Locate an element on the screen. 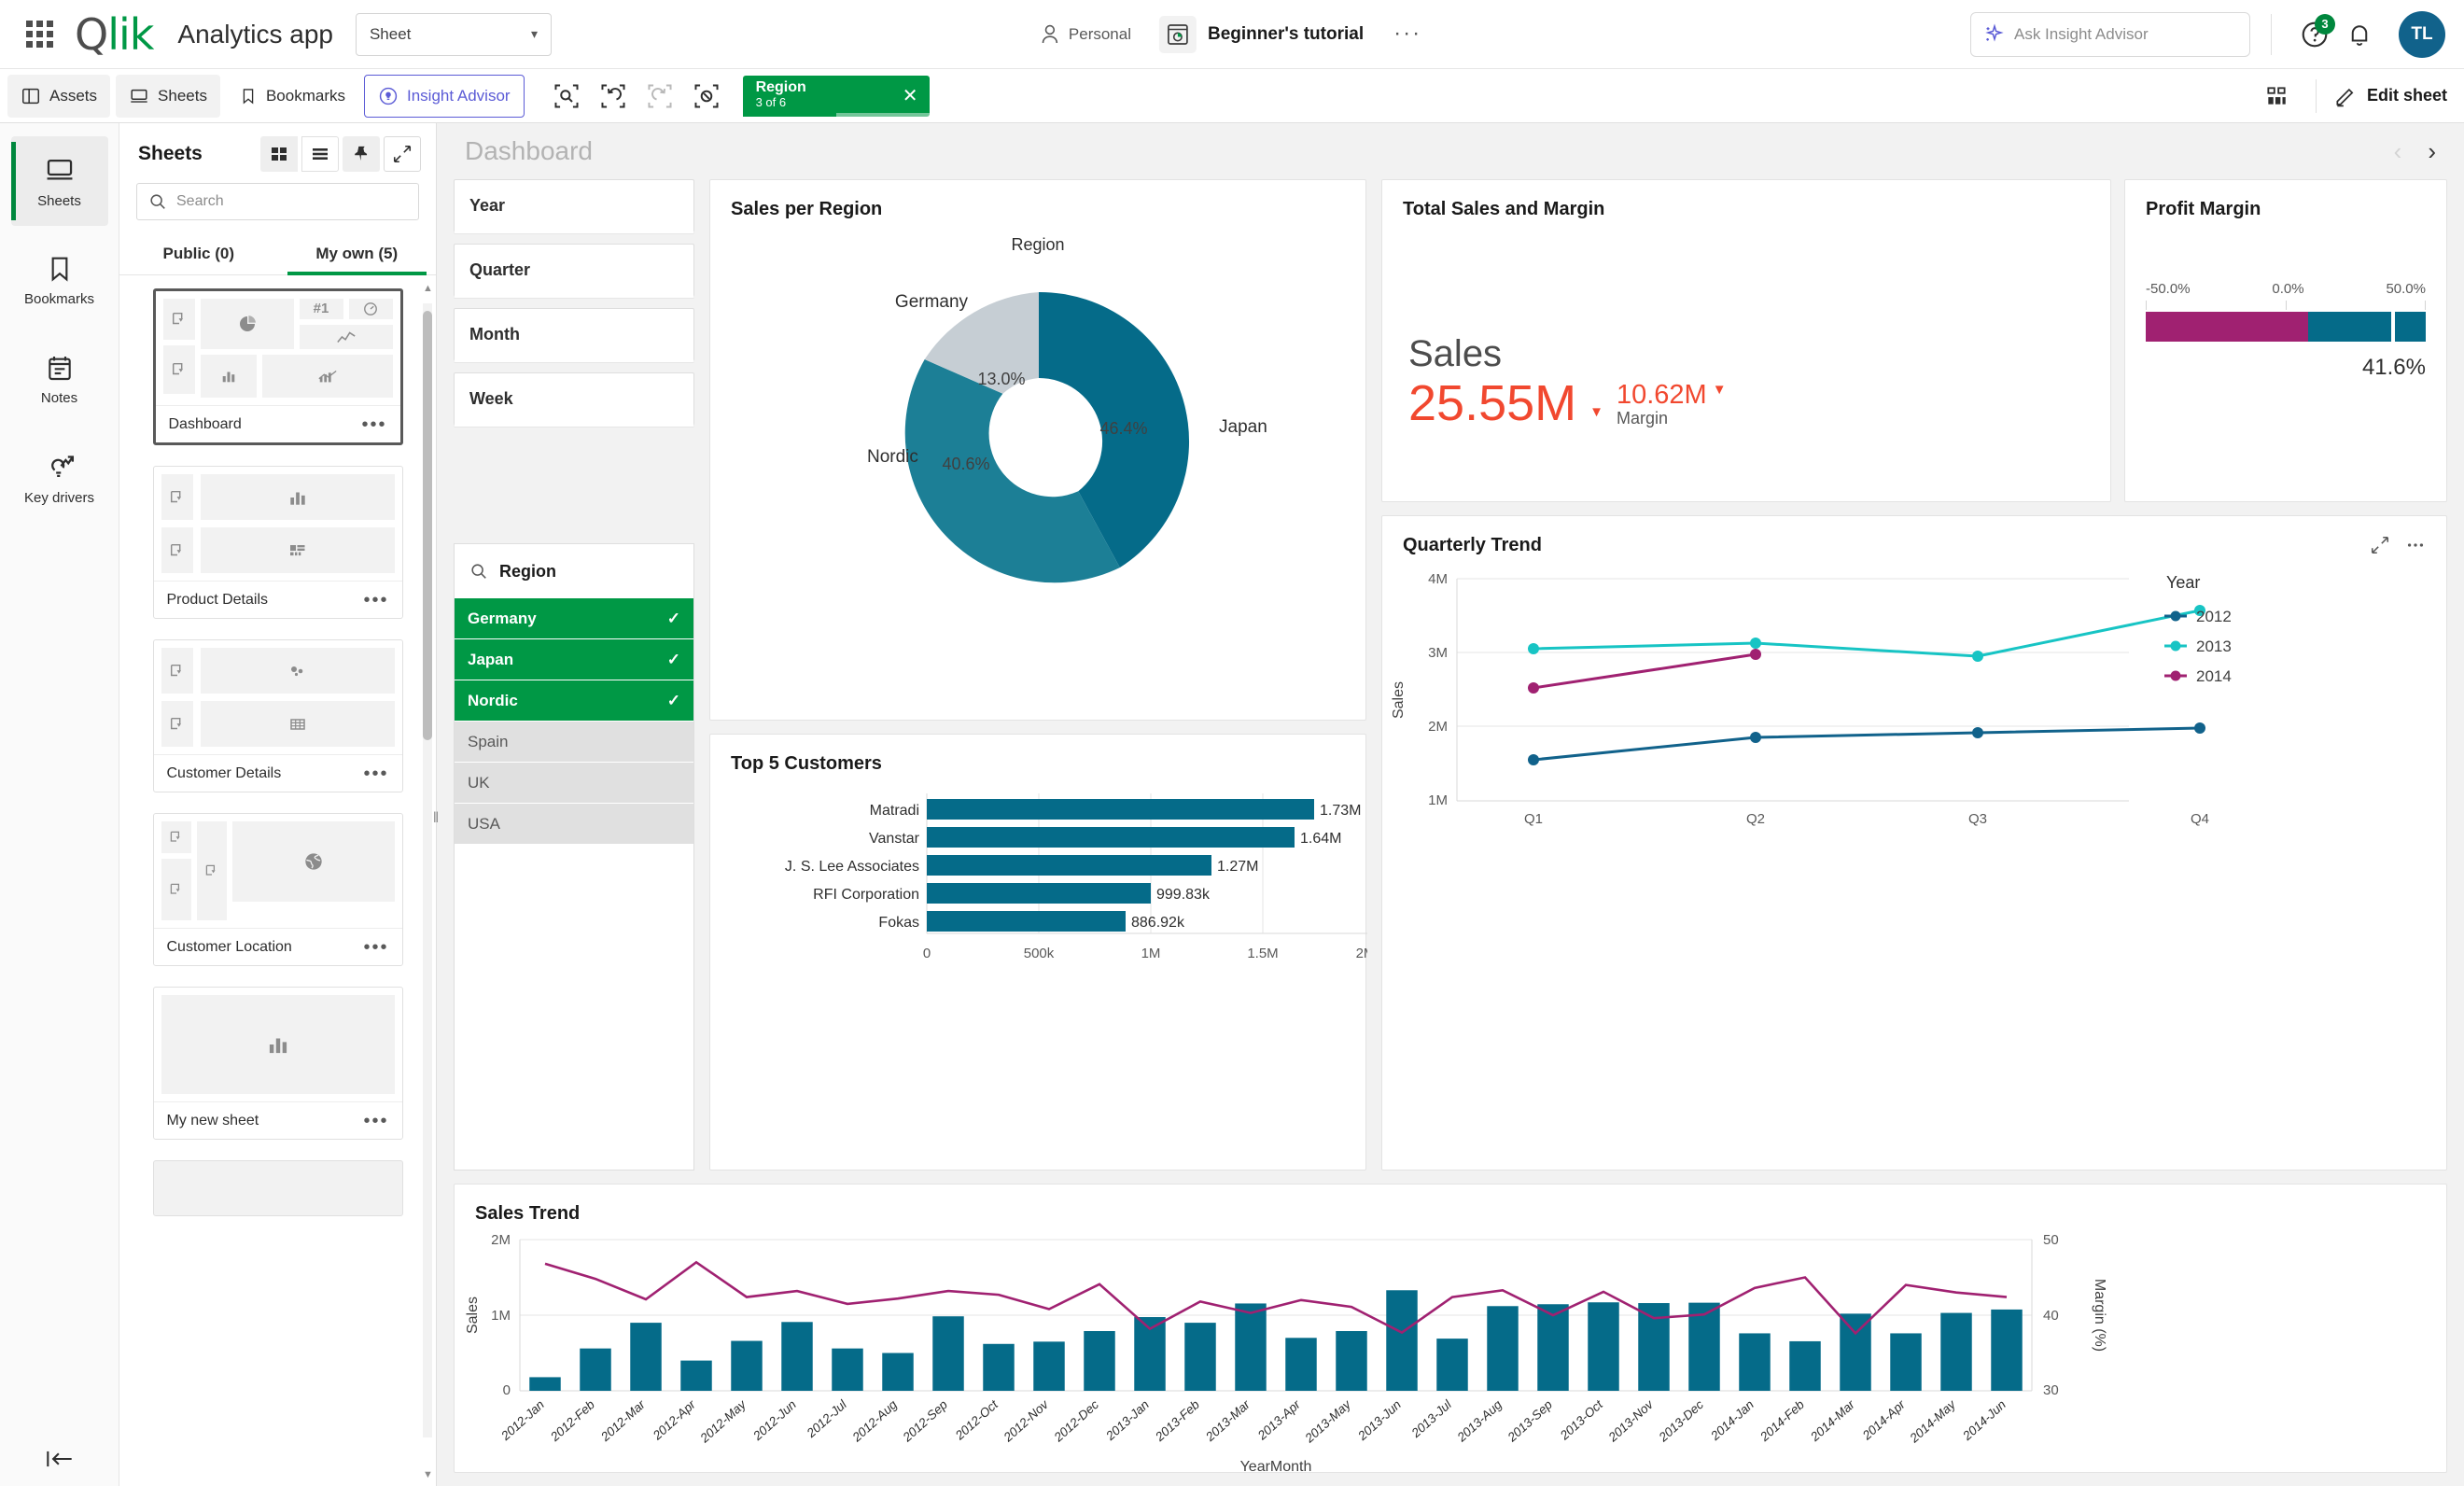  legend-item-2014: 2014 is located at coordinates (2198, 676).